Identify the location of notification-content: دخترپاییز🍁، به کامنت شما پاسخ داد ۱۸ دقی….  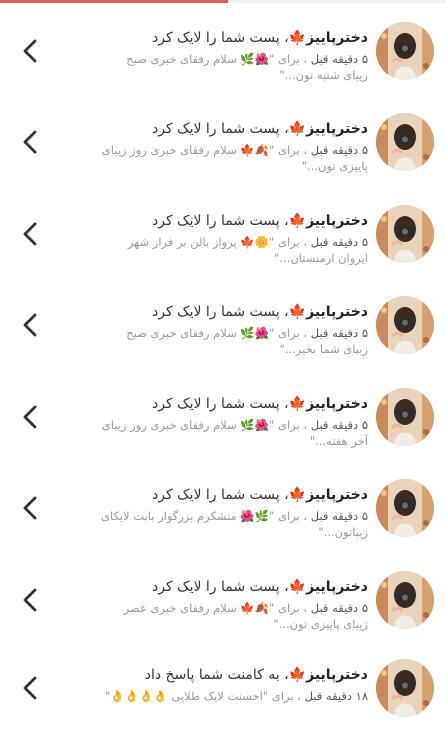
(236, 685).